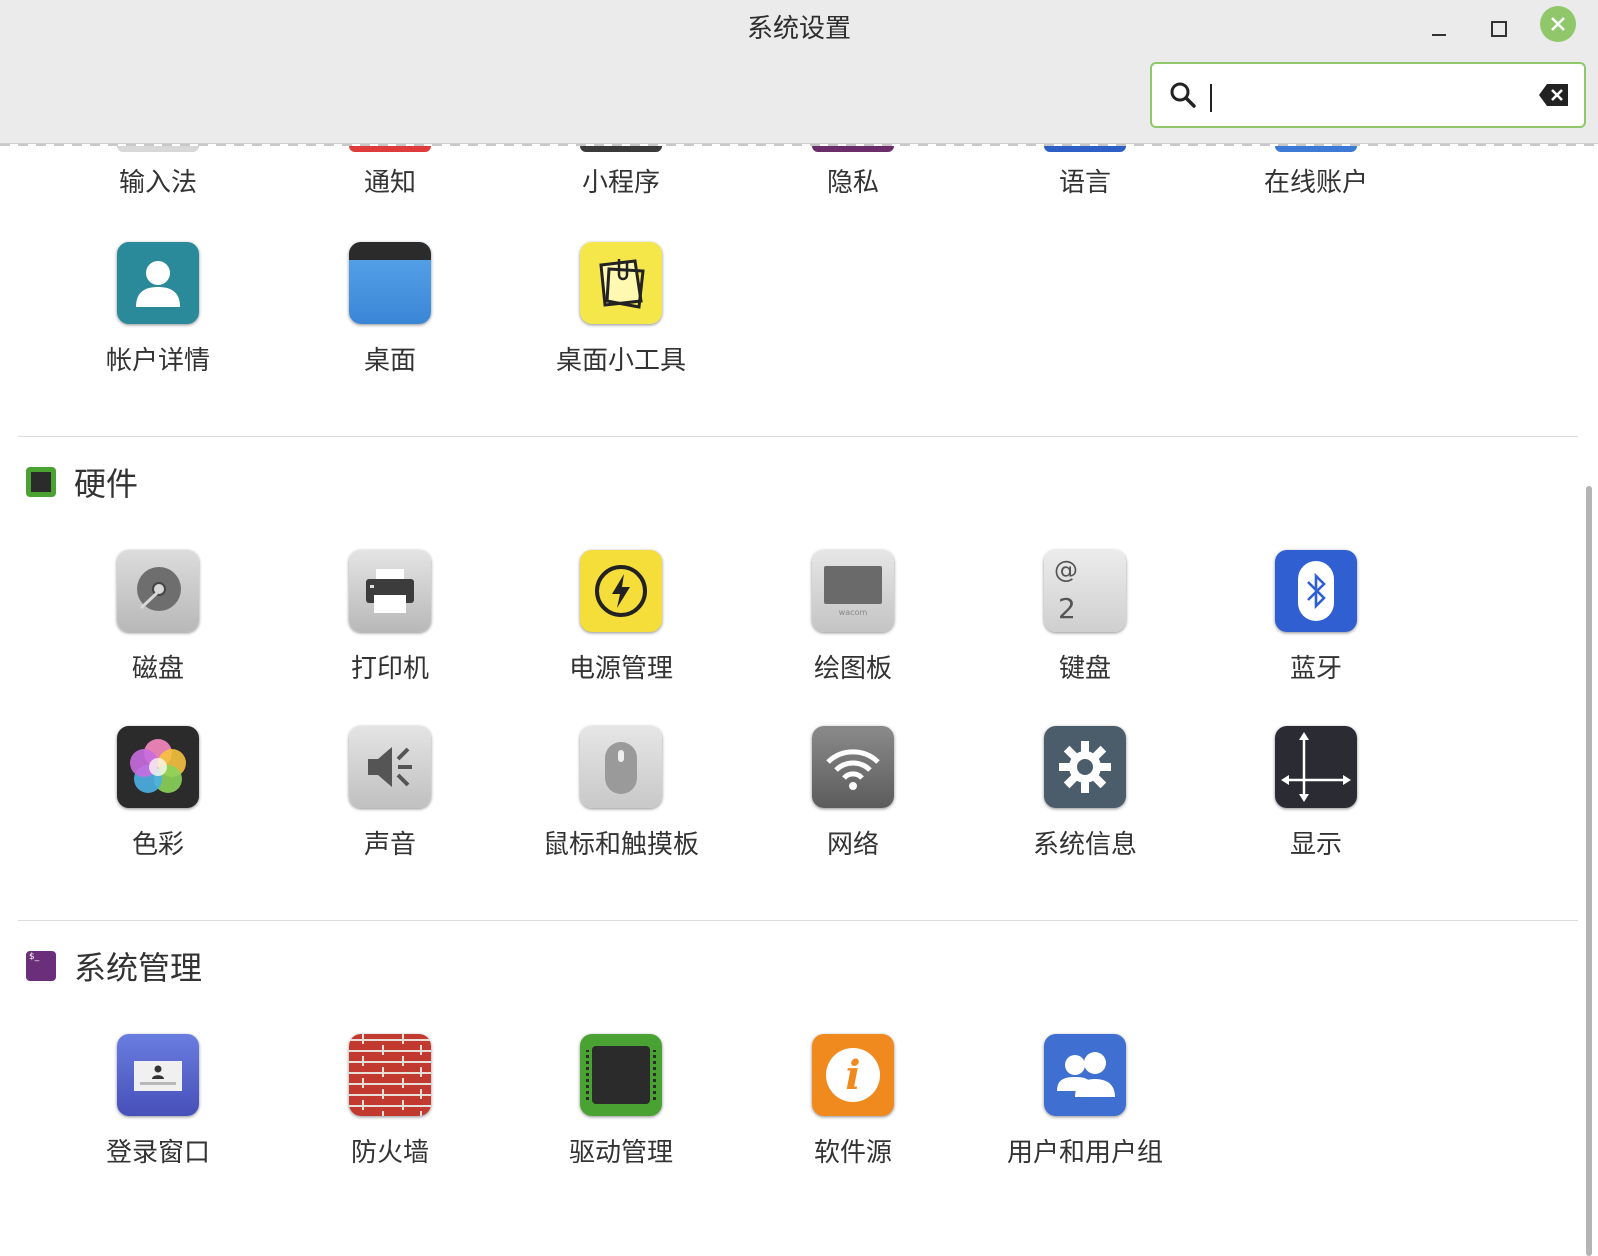  Describe the element at coordinates (853, 591) in the screenshot. I see `graphics-tablet-icon: wacom` at that location.